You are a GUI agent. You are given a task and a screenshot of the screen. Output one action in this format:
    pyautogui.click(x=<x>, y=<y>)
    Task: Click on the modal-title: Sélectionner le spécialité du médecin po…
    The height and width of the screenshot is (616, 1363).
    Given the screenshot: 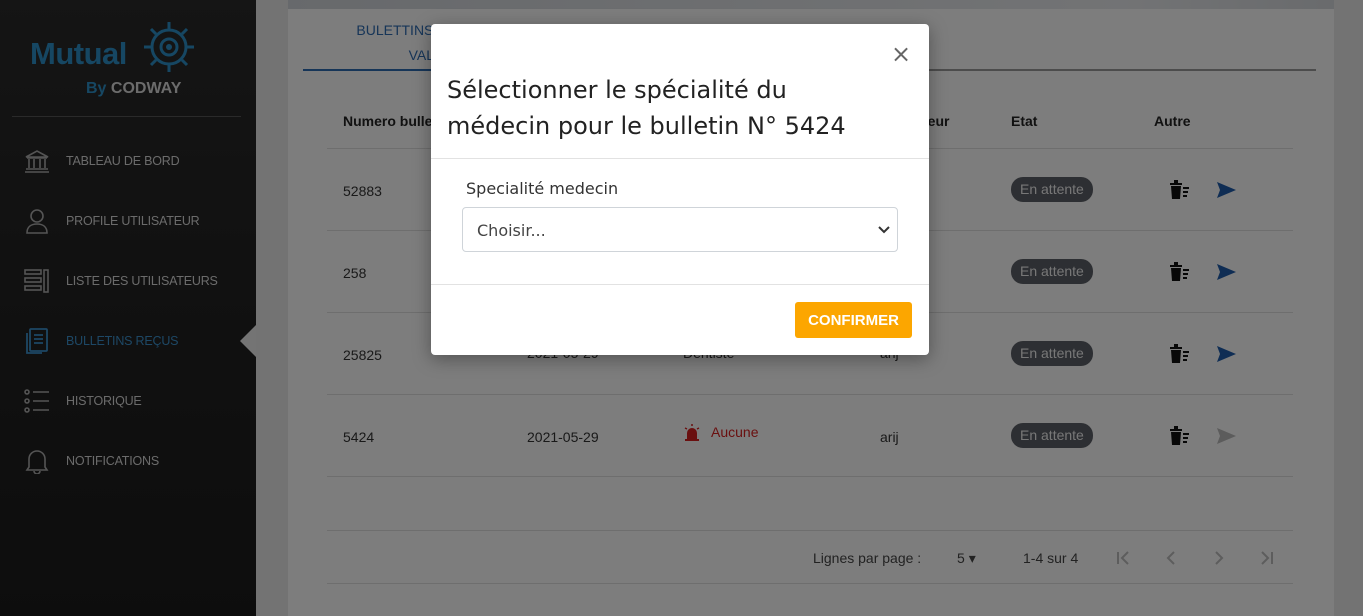 What is the action you would take?
    pyautogui.click(x=646, y=108)
    